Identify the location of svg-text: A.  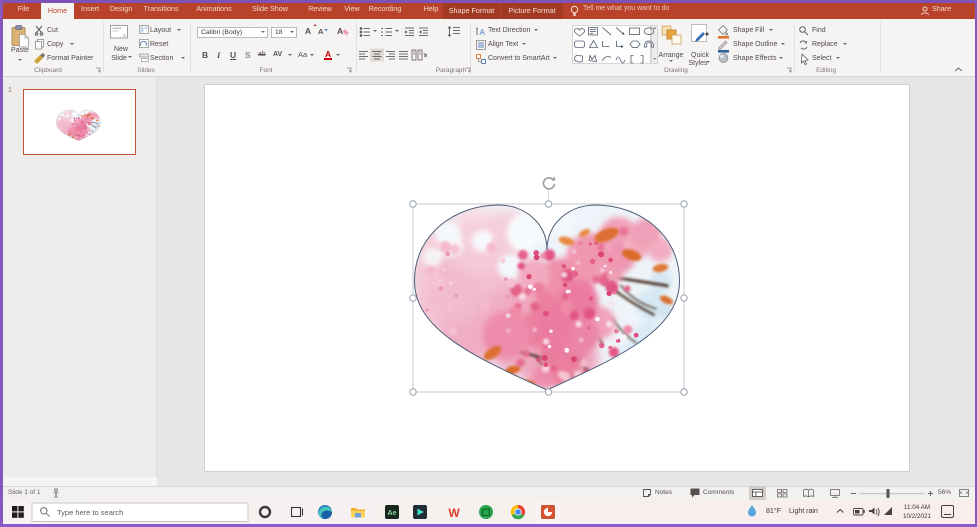
(483, 32).